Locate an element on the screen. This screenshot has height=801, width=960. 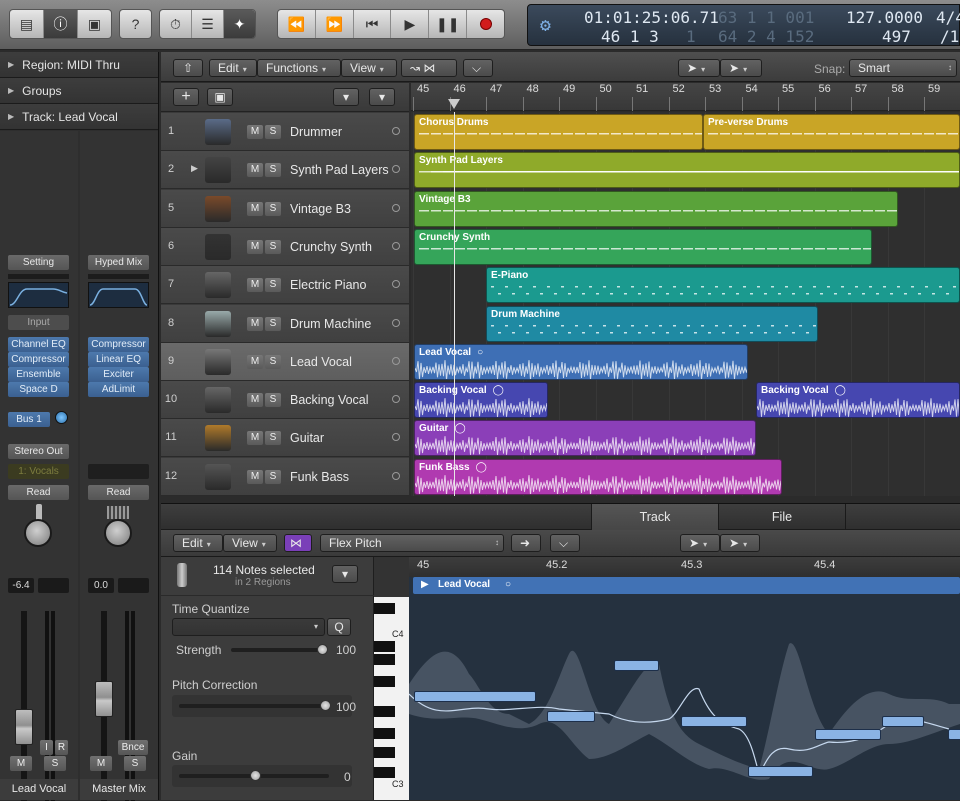
track-name: Backing Vocal is located at coordinates (329, 400).